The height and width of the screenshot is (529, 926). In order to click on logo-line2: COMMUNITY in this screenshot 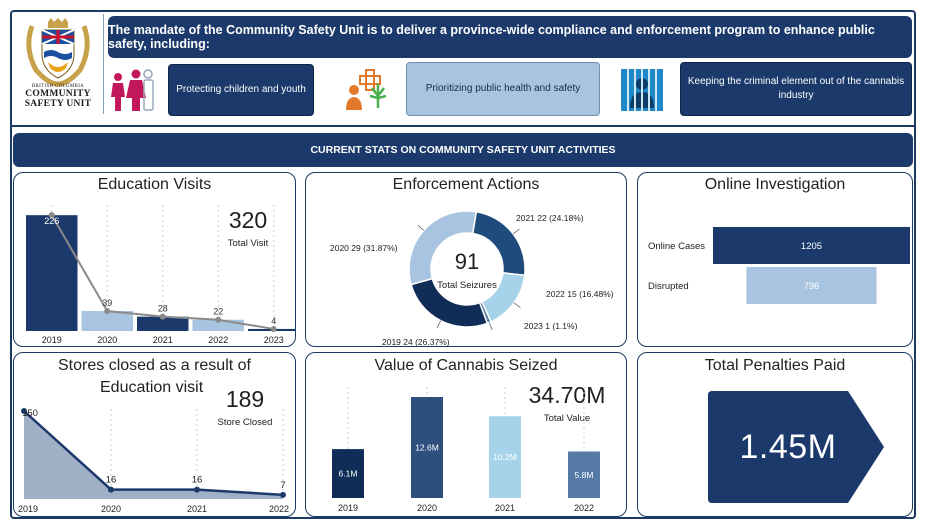, I will do `click(58, 94)`.